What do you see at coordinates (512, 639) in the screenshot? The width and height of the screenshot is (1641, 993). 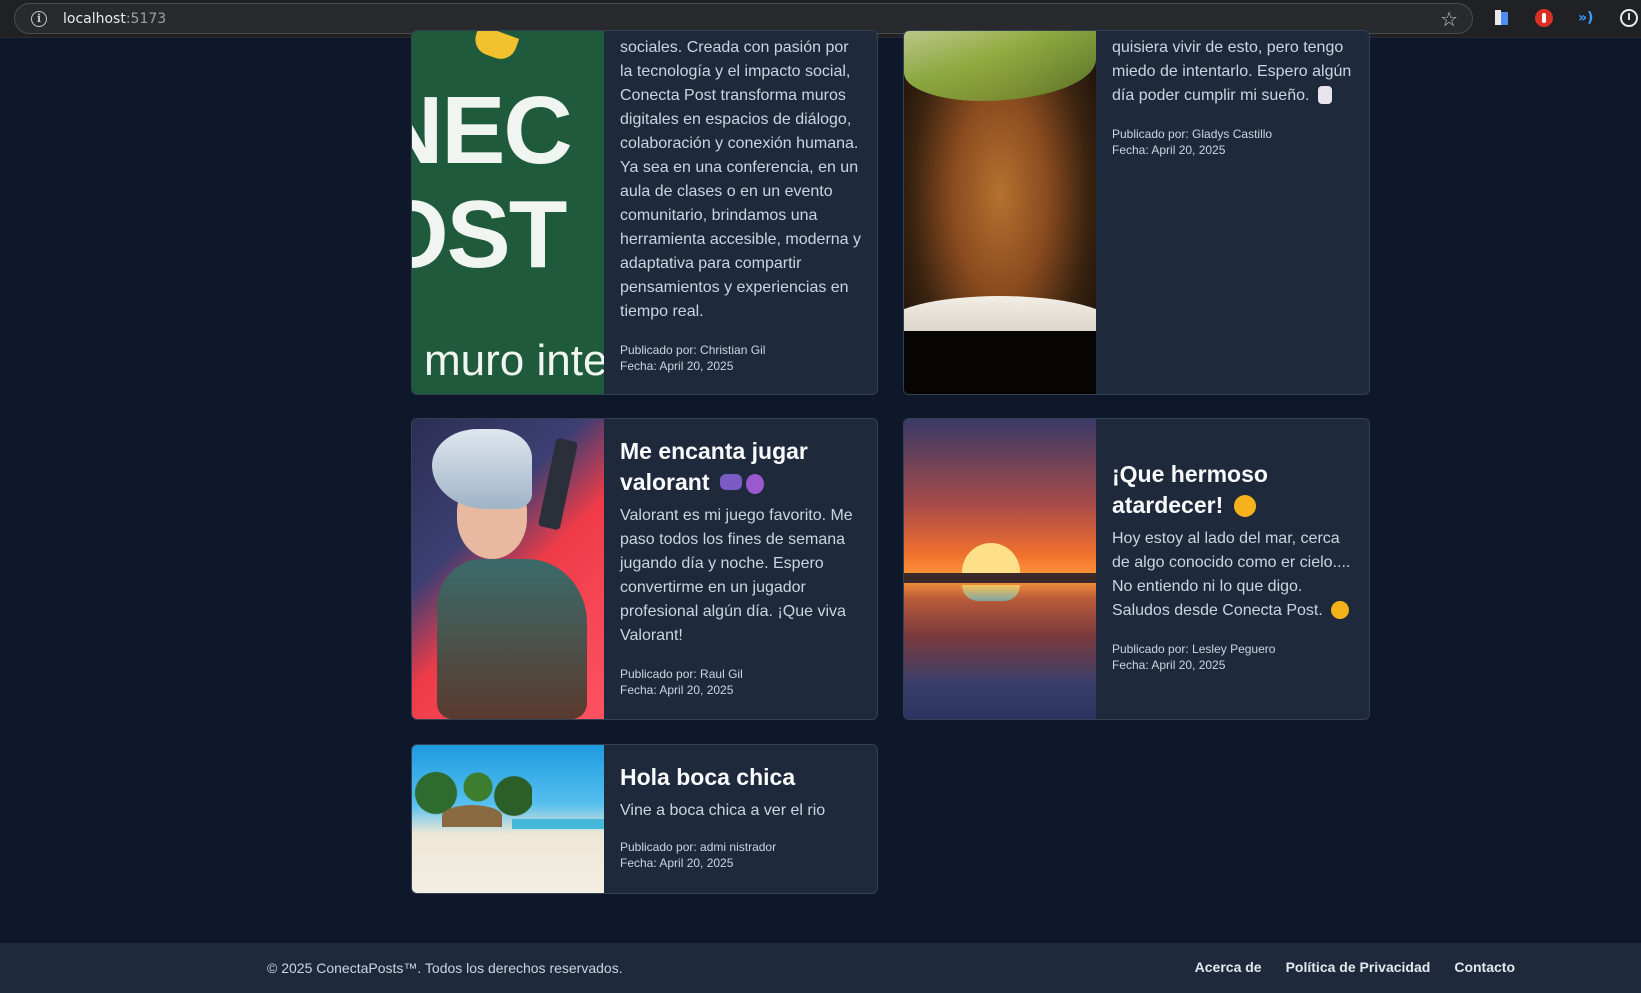 I see `image-character-body` at bounding box center [512, 639].